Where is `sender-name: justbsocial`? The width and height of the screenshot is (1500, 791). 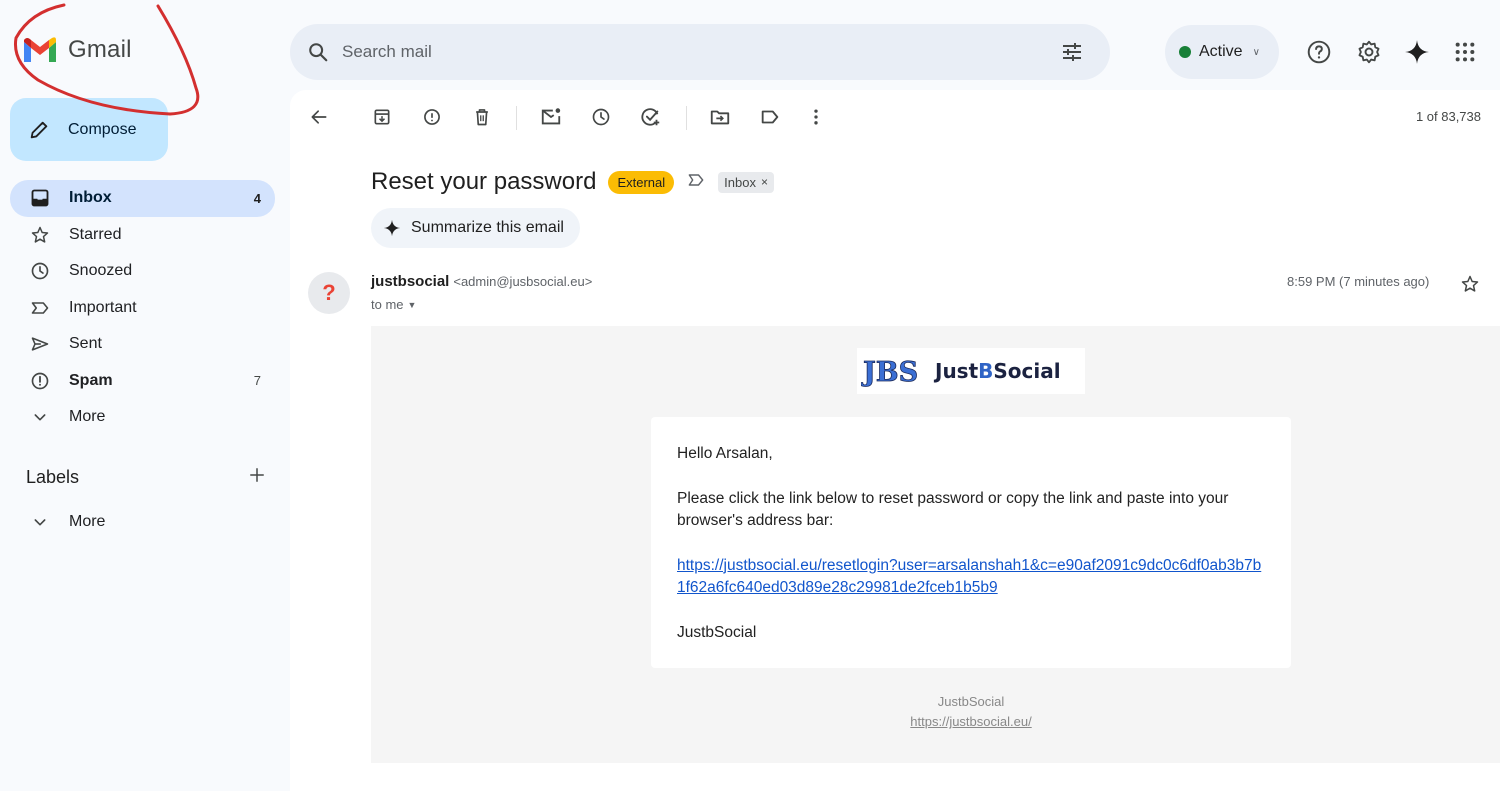 sender-name: justbsocial is located at coordinates (410, 281).